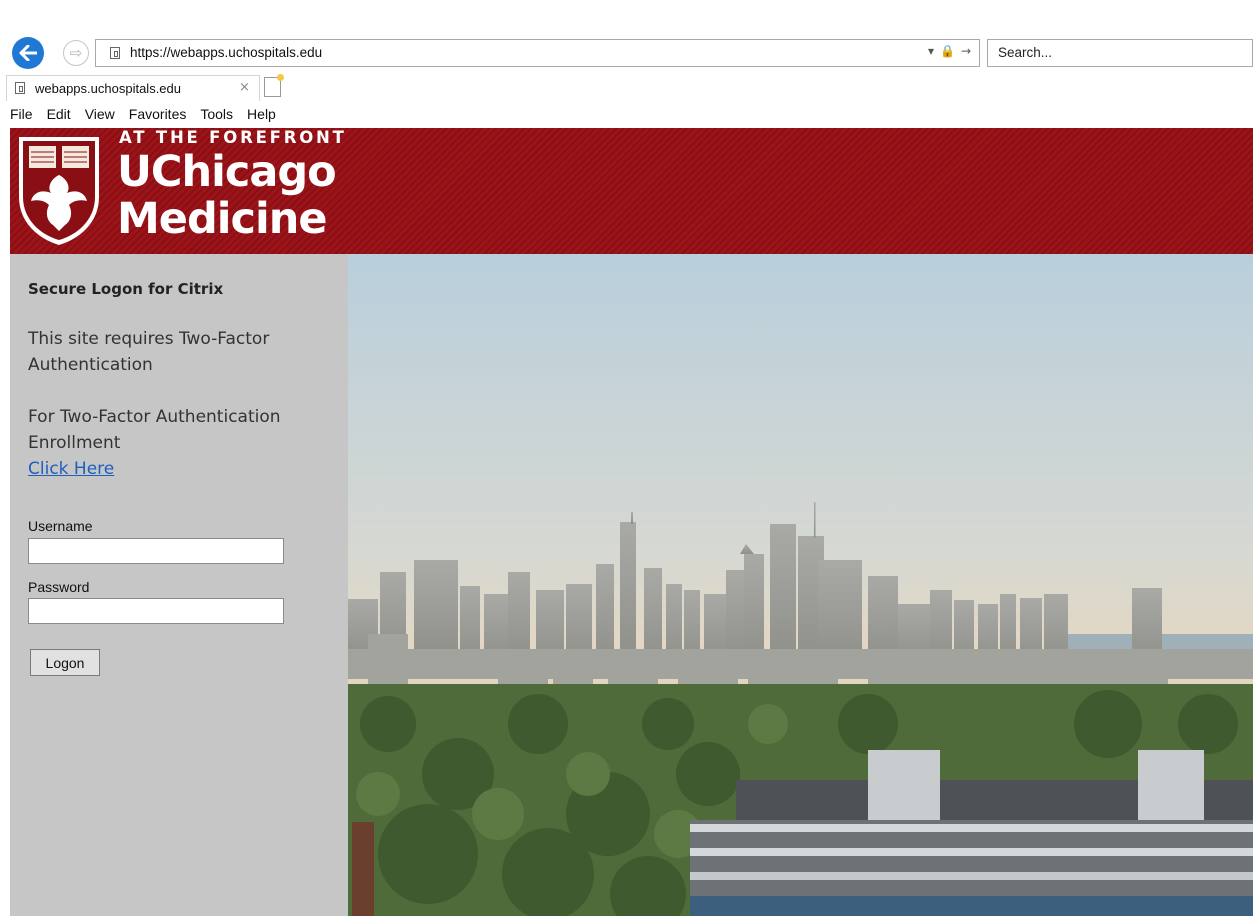 This screenshot has height=916, width=1253. Describe the element at coordinates (65, 662) in the screenshot. I see `logon-button: Logon` at that location.